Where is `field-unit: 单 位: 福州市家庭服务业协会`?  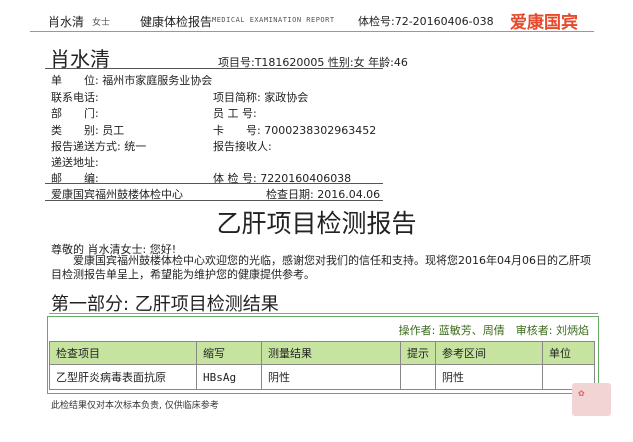
field-unit: 单 位: 福州市家庭服务业协会 is located at coordinates (131, 80).